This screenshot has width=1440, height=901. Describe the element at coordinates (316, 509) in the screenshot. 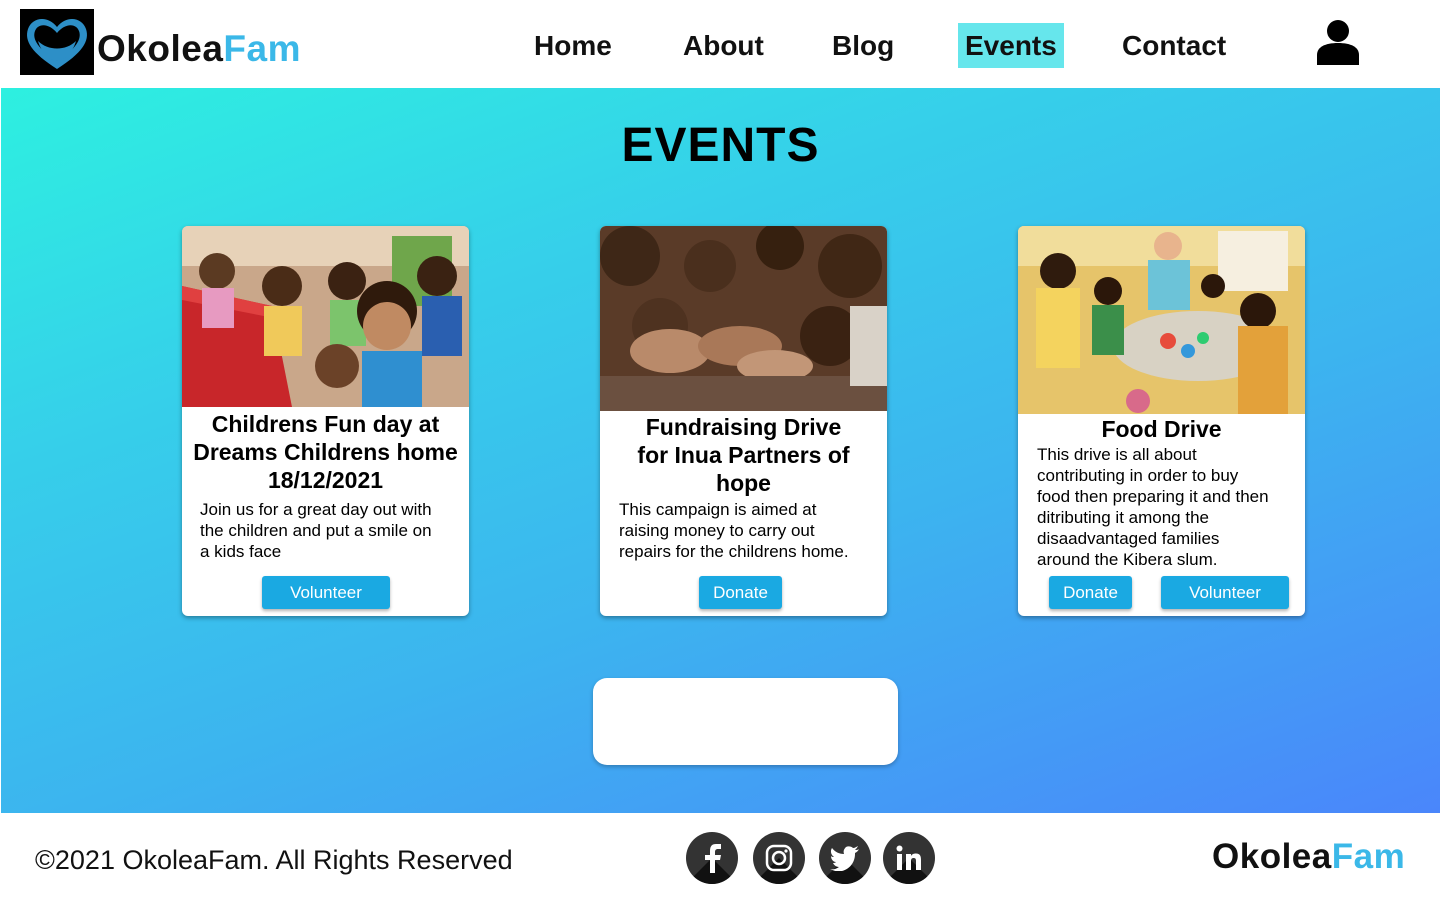

I see `event-description-line: Join us for a great day out with` at that location.